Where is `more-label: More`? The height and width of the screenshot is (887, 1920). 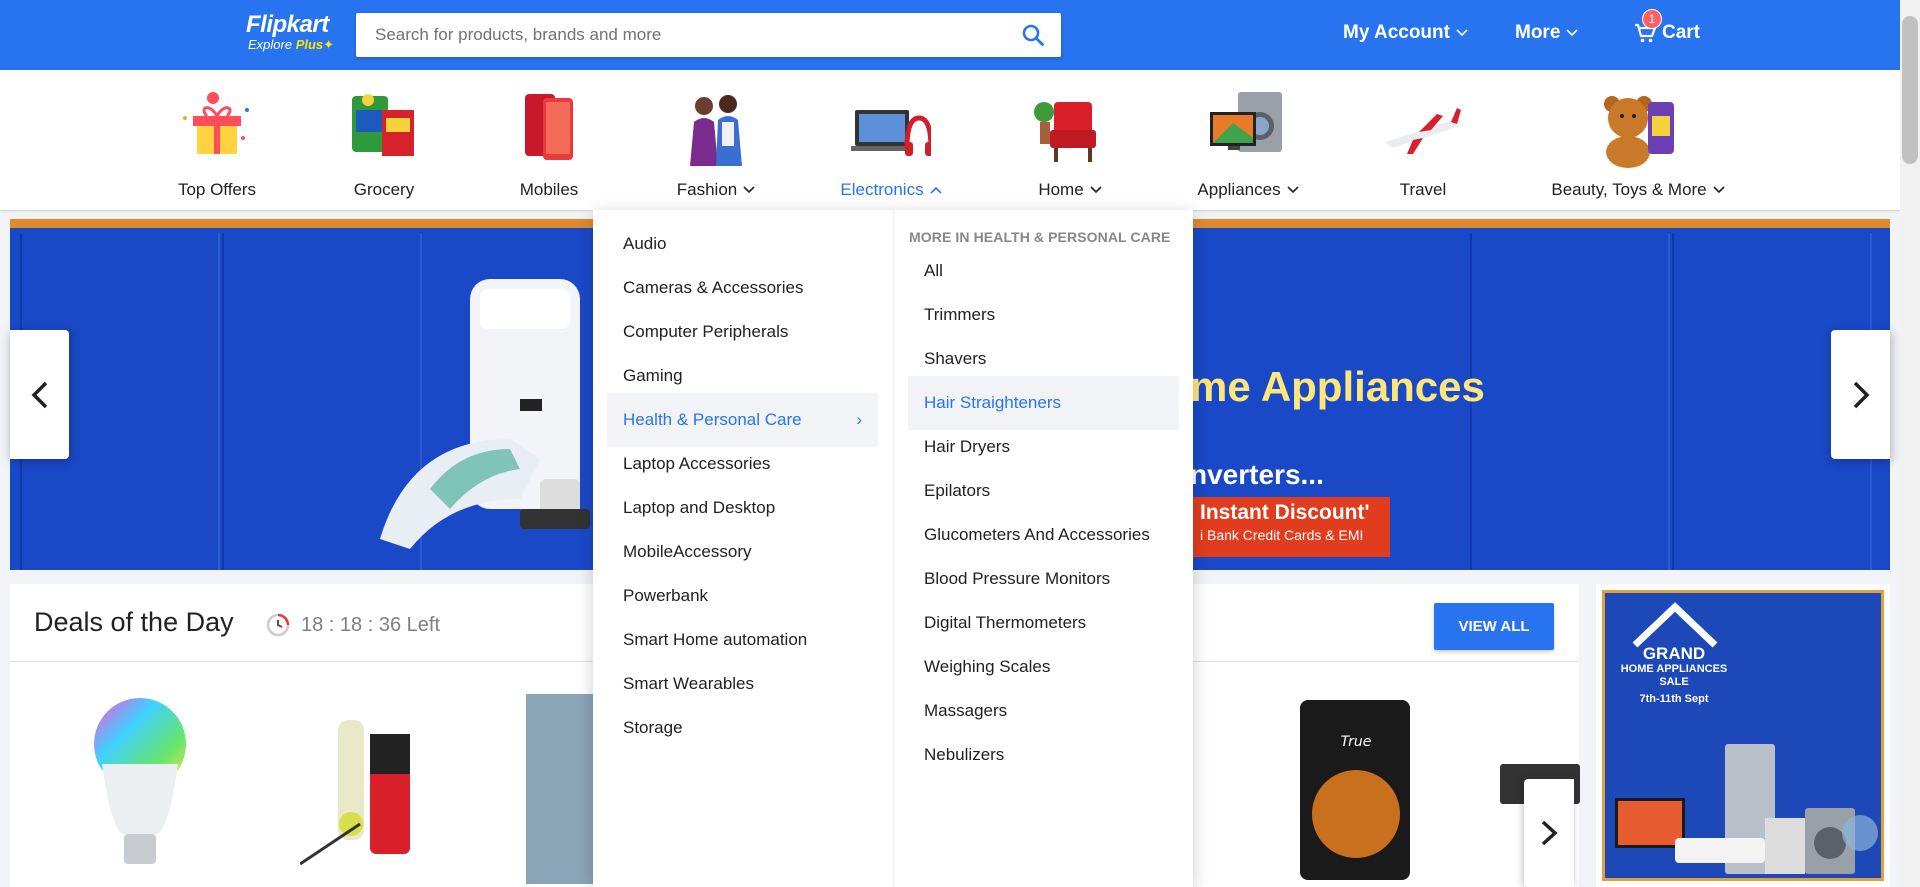
more-label: More is located at coordinates (1538, 32).